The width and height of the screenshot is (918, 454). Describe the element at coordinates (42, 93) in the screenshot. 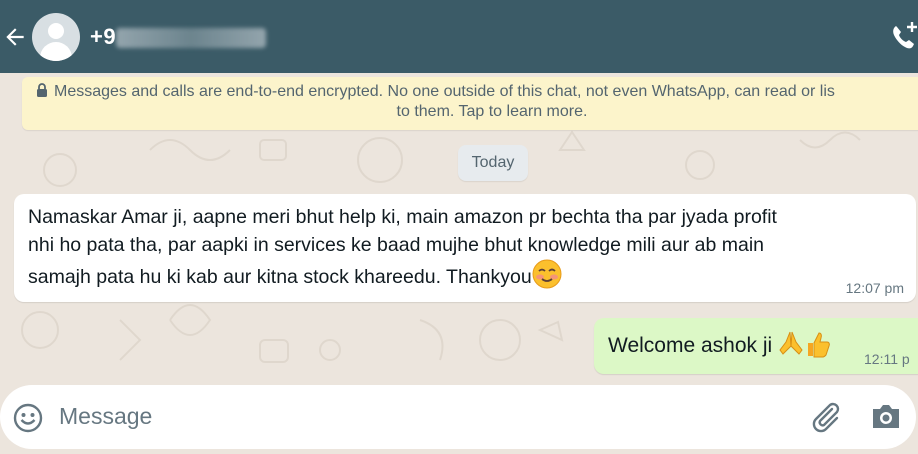

I see `lock-icon` at that location.